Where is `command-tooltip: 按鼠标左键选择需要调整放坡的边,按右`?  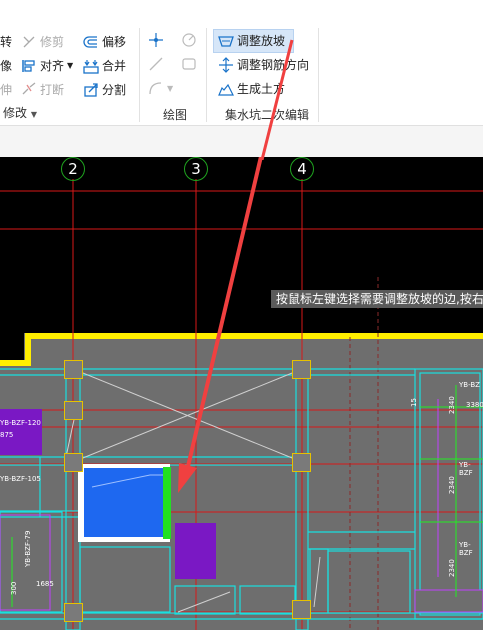 command-tooltip: 按鼠标左键选择需要调整放坡的边,按右 is located at coordinates (377, 299).